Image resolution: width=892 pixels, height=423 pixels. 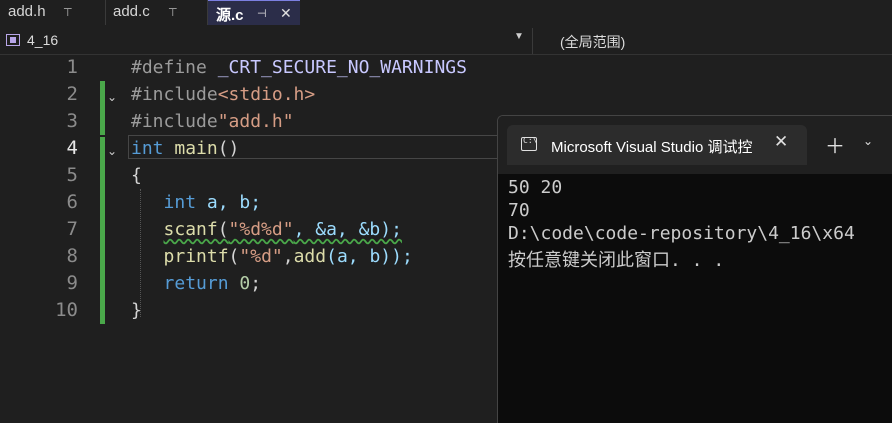 What do you see at coordinates (616, 260) in the screenshot?
I see `terminal-output-line: 按任意键关闭此窗口. . .` at bounding box center [616, 260].